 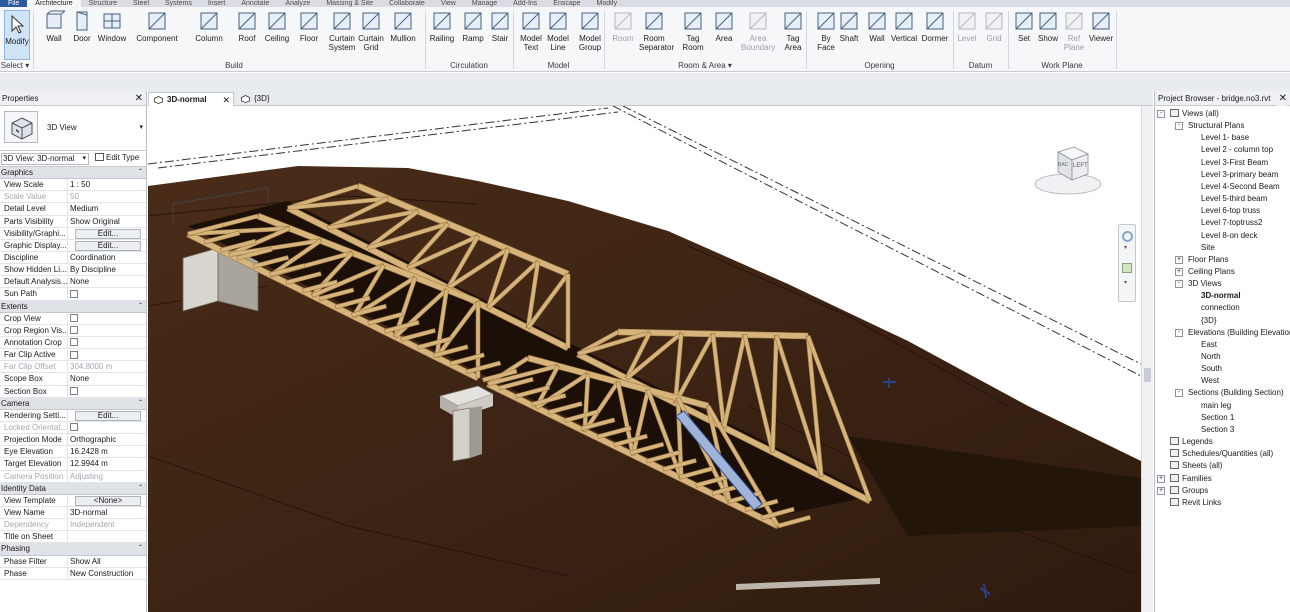 I want to click on browser-node-main-leg: main leg, so click(x=1216, y=406).